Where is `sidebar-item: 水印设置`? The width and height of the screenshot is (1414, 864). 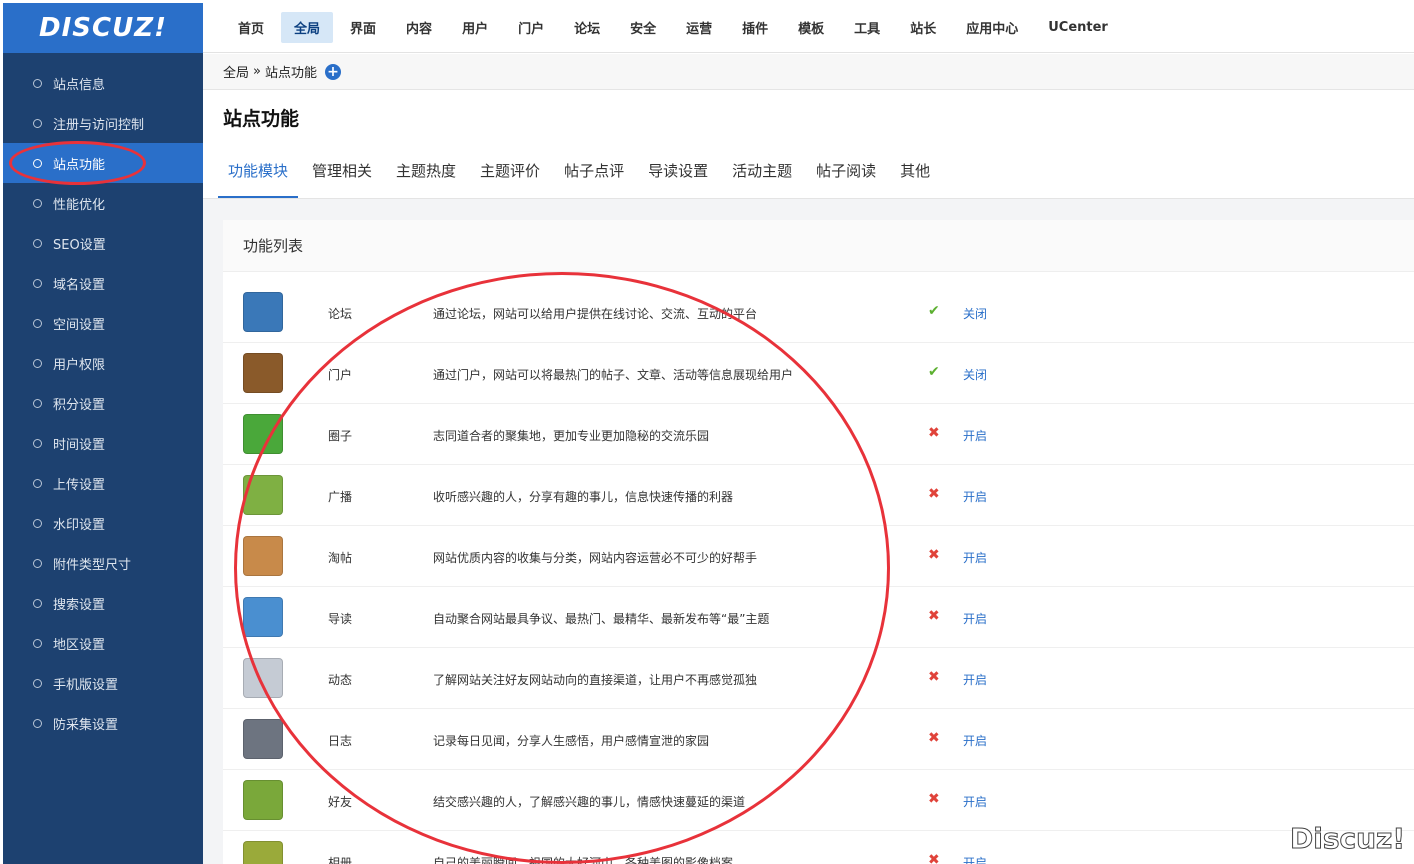
sidebar-item: 水印设置 is located at coordinates (103, 523).